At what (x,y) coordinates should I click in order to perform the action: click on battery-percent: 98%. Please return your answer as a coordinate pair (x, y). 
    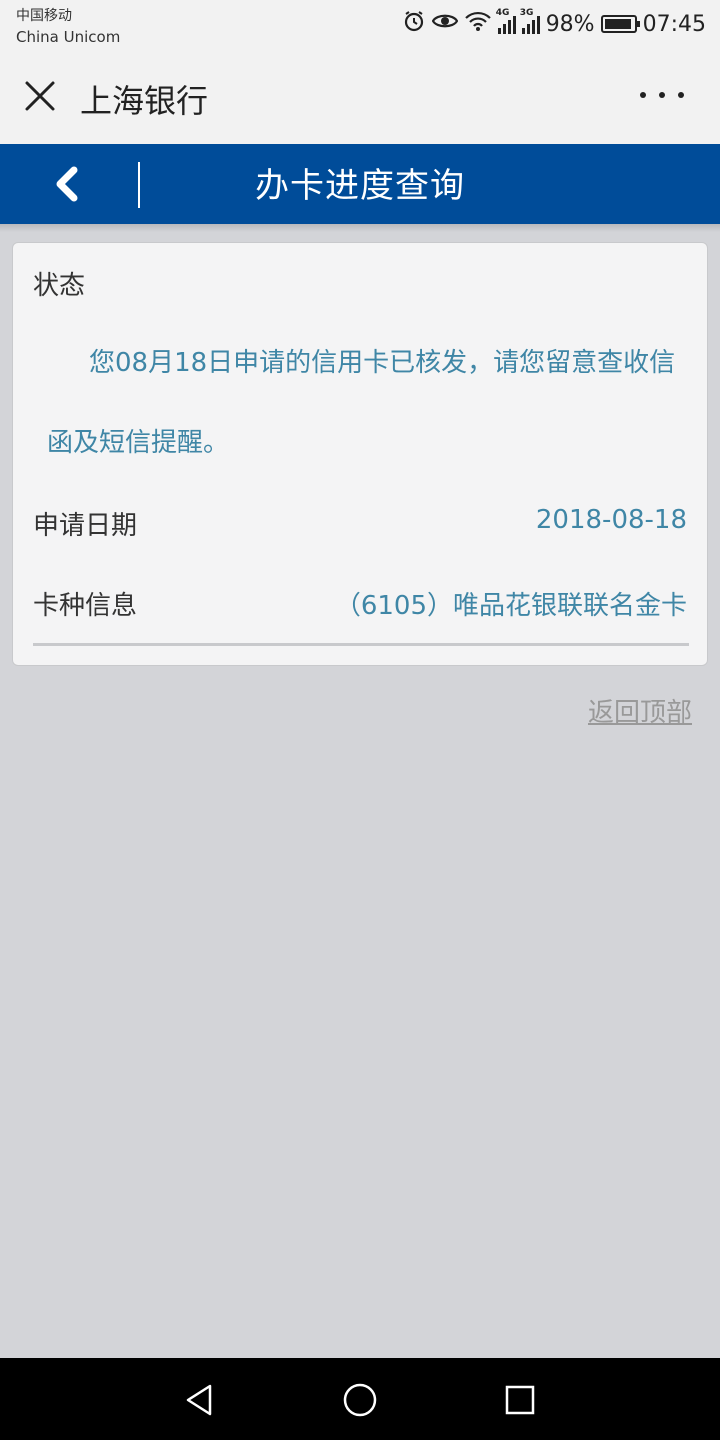
    Looking at the image, I should click on (570, 24).